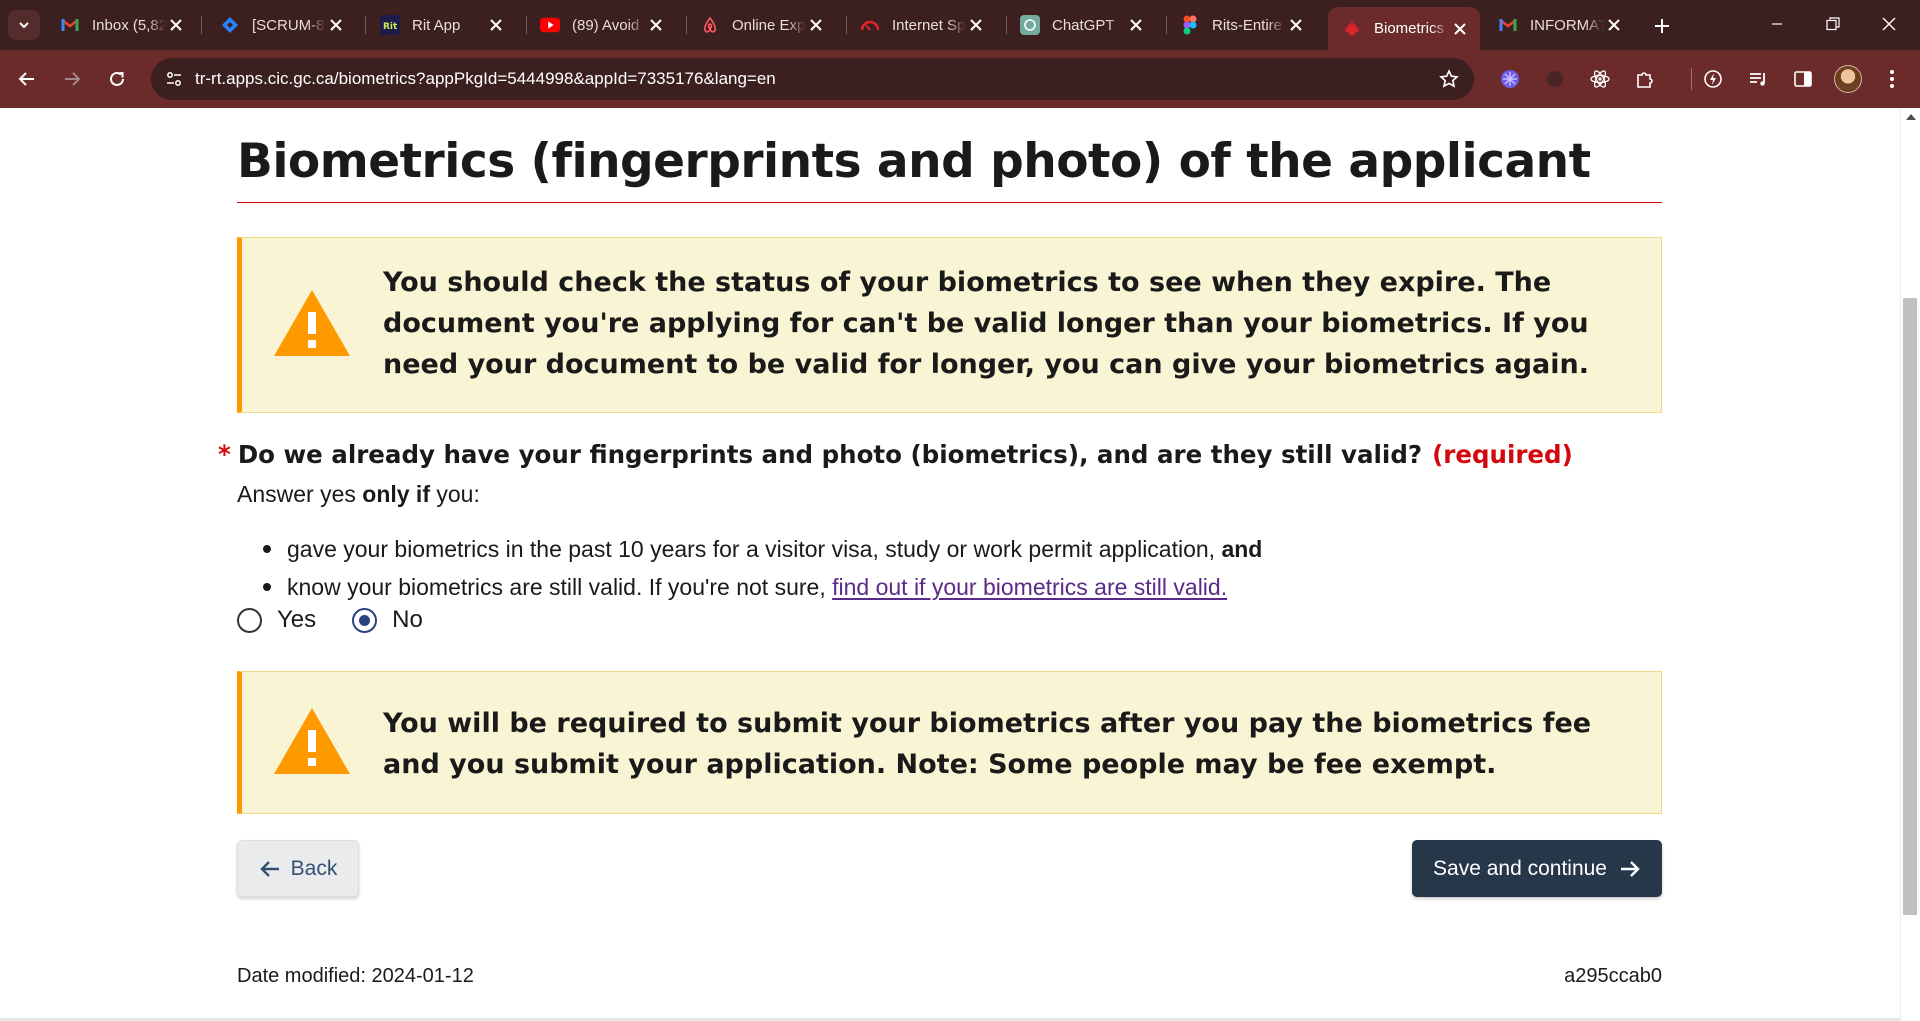  Describe the element at coordinates (396, 494) in the screenshot. I see `hint-emphasis: only if` at that location.